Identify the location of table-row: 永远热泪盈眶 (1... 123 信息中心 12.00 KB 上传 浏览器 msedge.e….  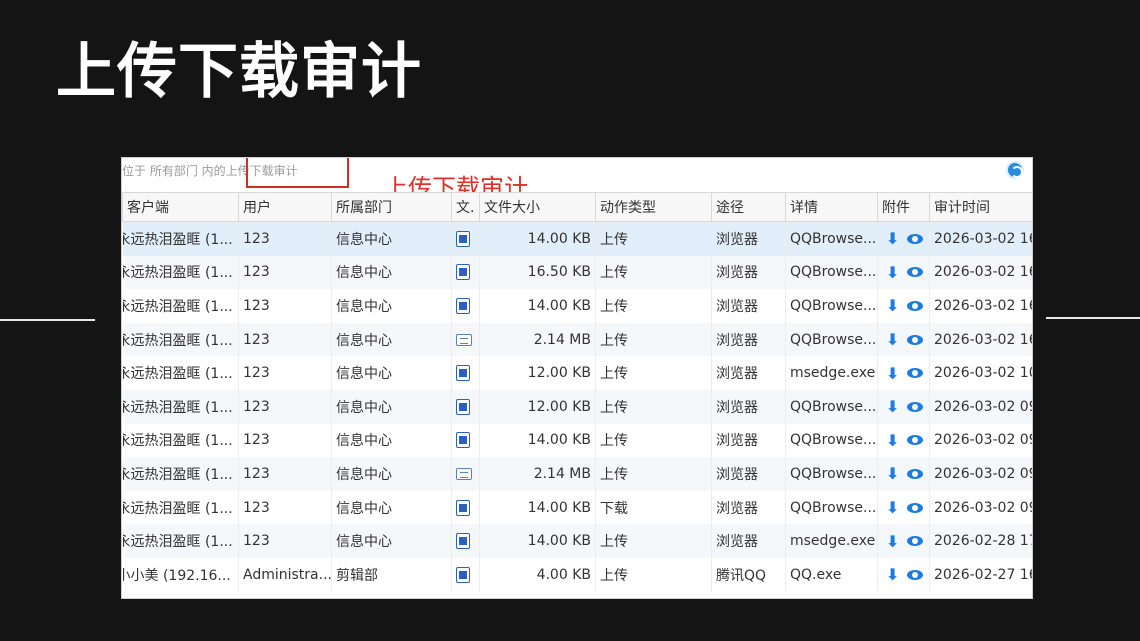
(577, 373).